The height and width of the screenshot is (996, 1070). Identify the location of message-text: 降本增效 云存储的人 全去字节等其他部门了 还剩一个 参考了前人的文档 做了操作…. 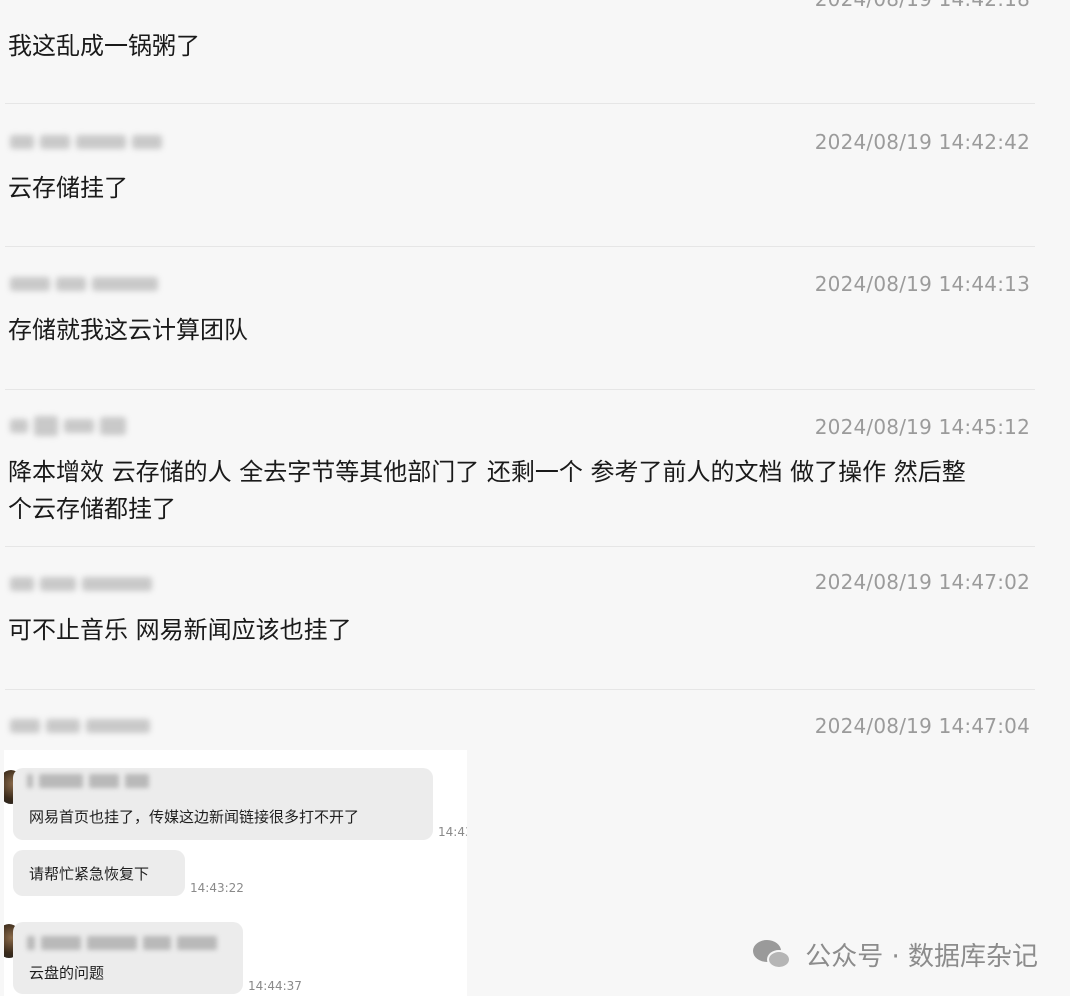
(518, 491).